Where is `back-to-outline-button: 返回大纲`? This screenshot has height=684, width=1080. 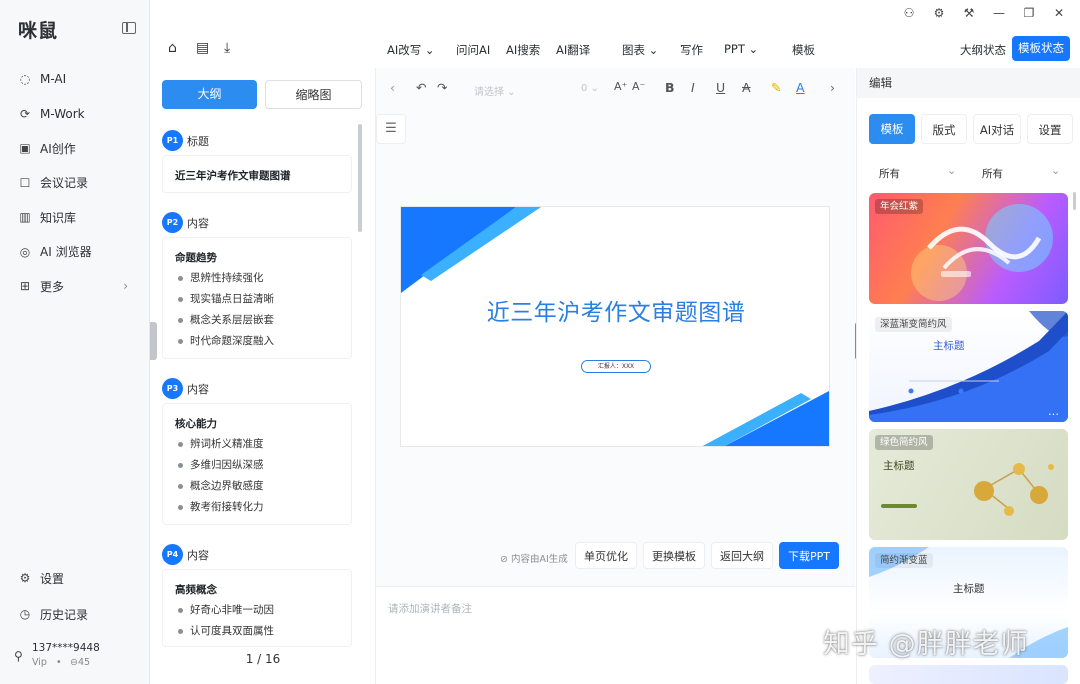
back-to-outline-button: 返回大纲 is located at coordinates (742, 555).